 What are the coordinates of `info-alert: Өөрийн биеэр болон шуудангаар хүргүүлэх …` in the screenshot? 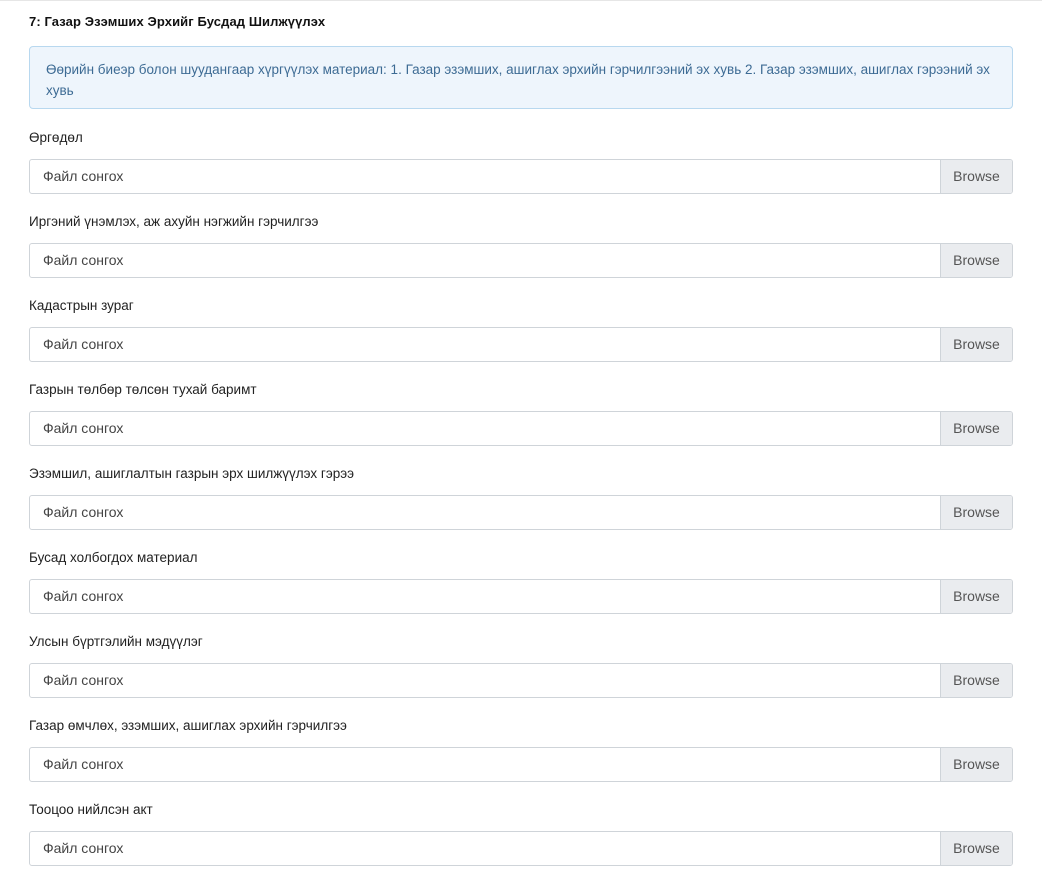 It's located at (521, 77).